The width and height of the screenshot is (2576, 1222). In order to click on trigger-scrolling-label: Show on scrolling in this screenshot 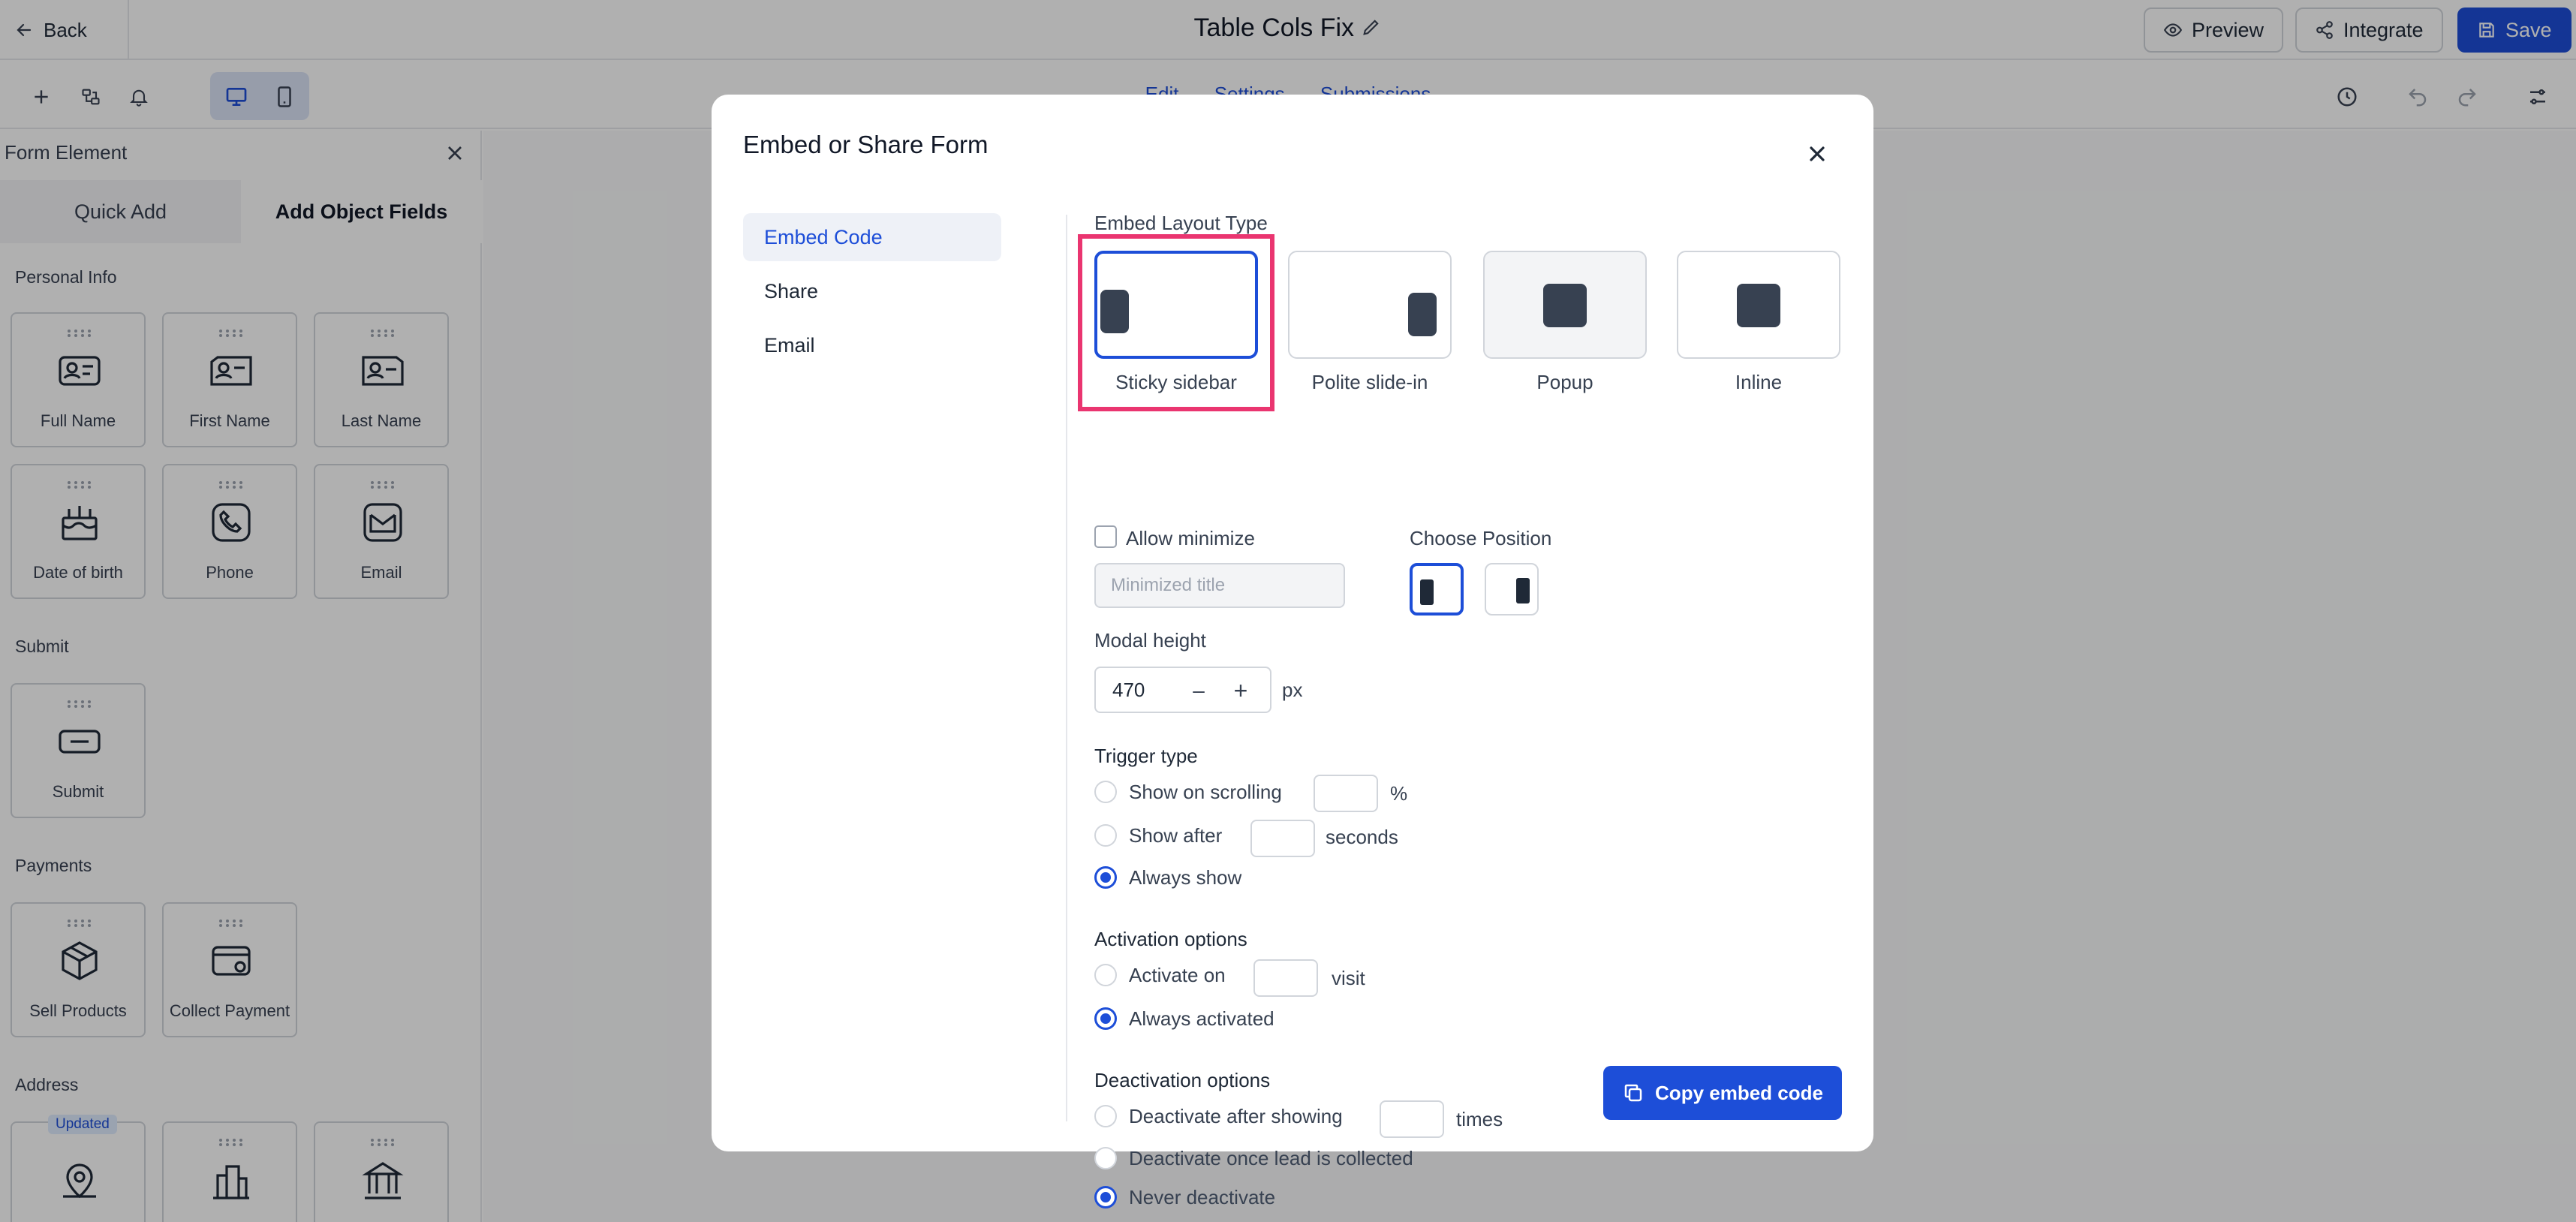, I will do `click(1205, 792)`.